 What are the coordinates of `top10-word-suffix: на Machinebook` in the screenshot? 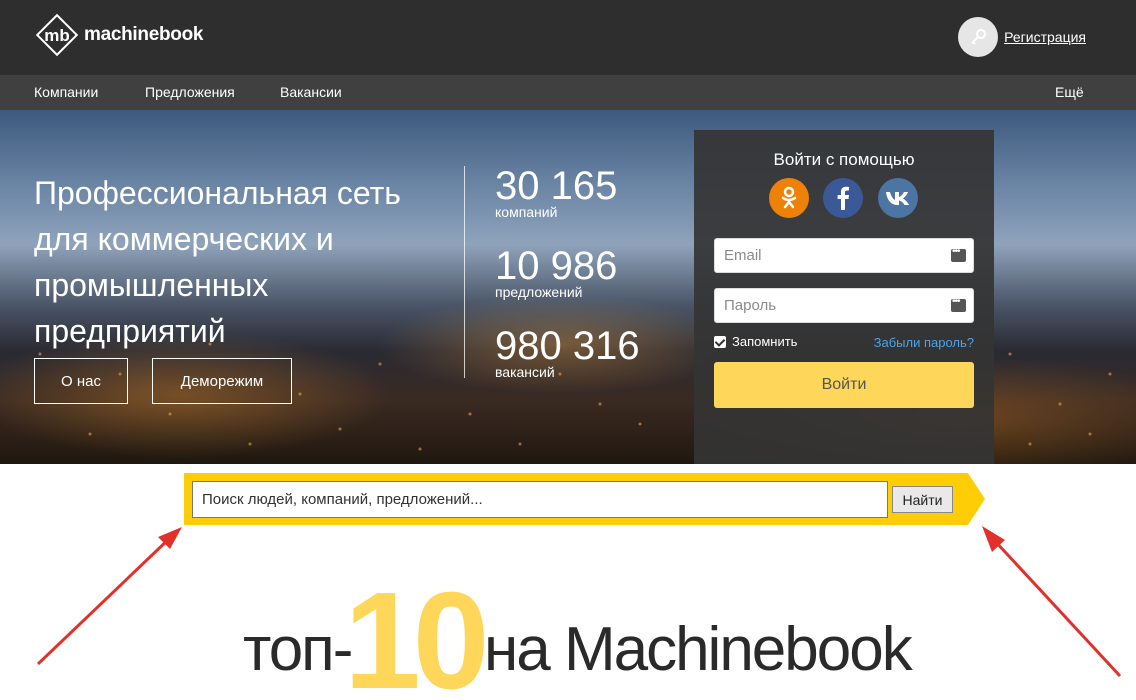 It's located at (698, 649).